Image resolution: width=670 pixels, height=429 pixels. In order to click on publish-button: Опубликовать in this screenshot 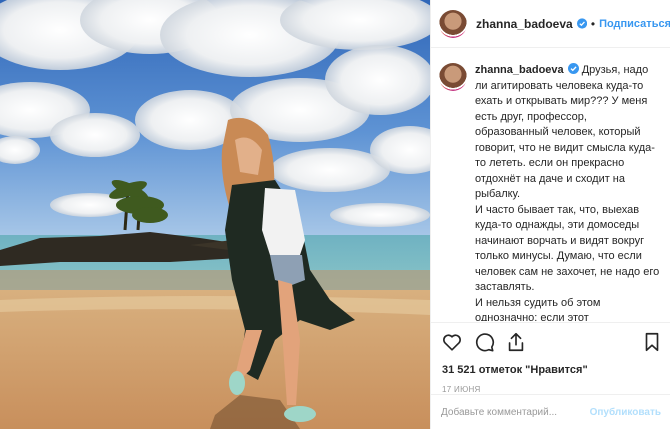, I will do `click(625, 412)`.